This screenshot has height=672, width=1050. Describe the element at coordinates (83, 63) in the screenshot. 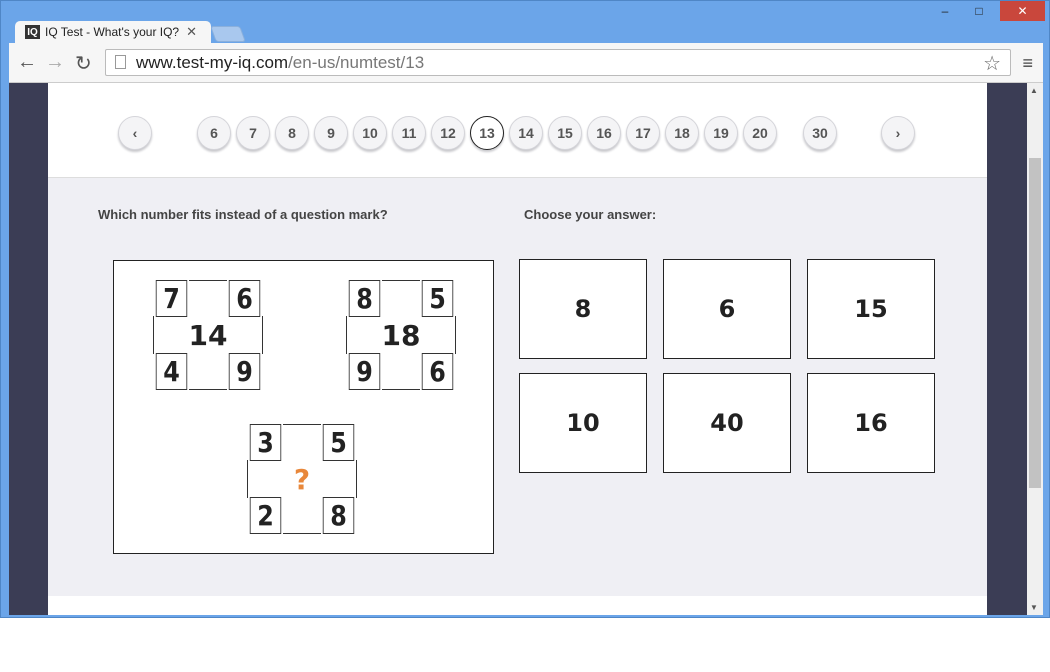

I see `reload-icon: ↻` at that location.